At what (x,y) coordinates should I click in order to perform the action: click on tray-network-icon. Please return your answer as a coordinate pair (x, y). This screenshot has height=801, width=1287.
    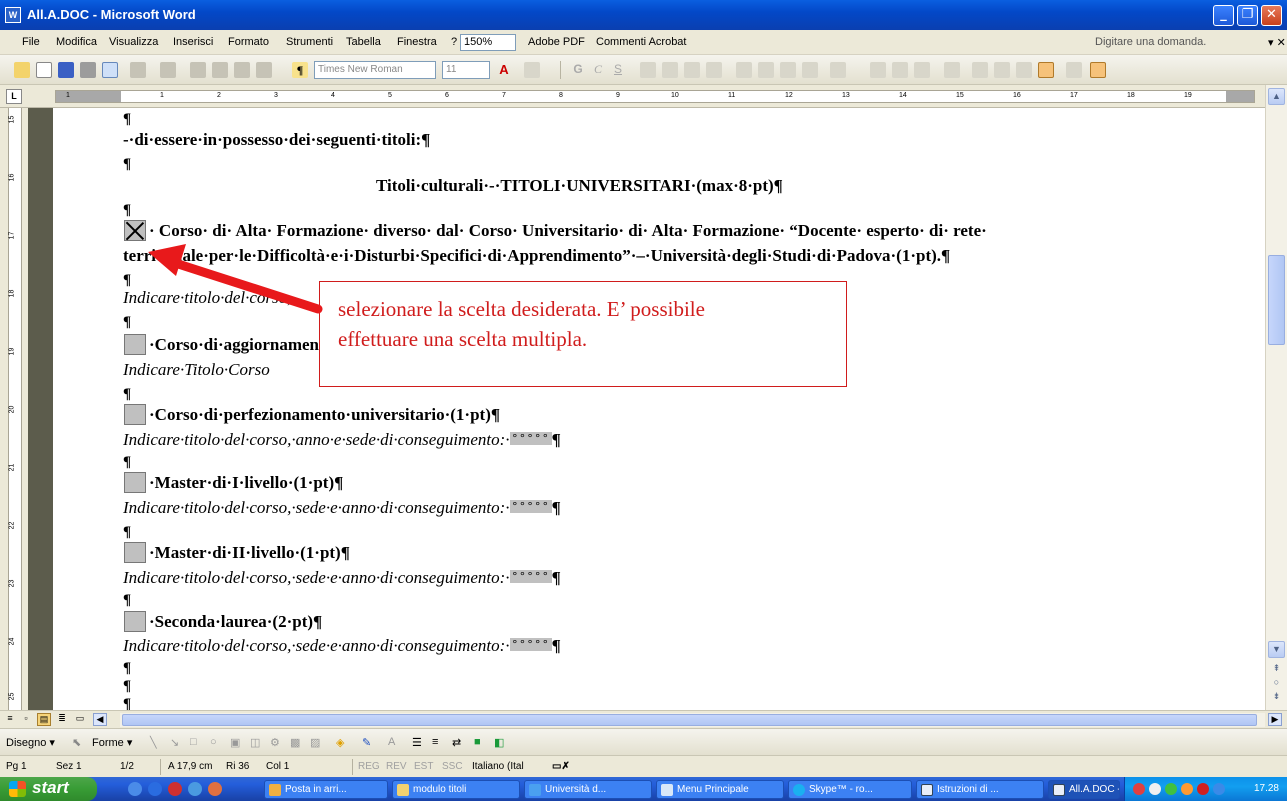
    Looking at the image, I should click on (1171, 789).